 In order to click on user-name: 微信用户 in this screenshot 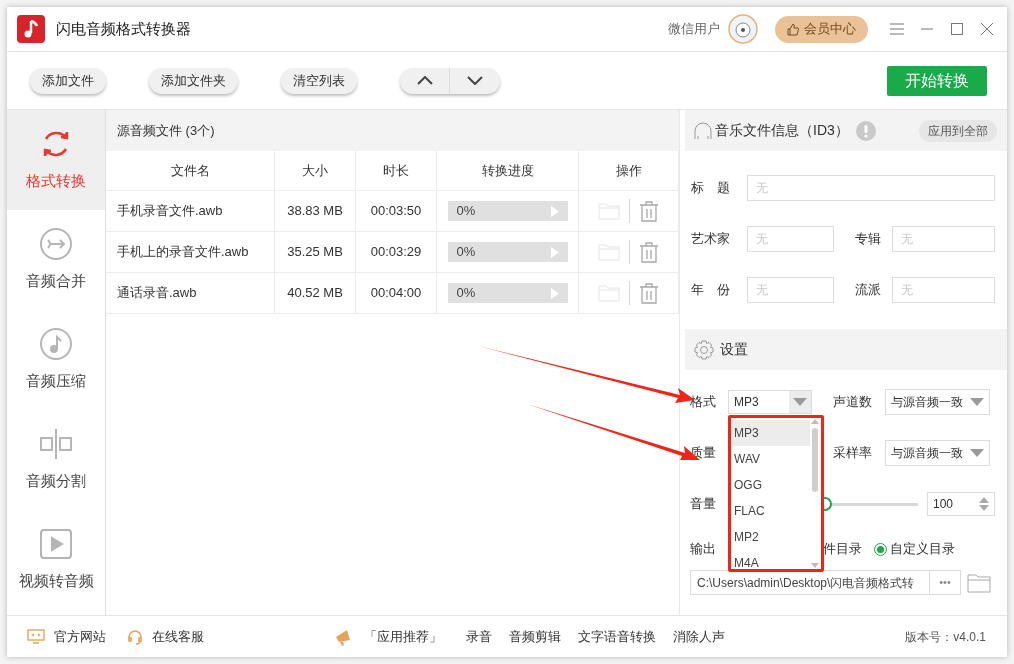, I will do `click(694, 29)`.